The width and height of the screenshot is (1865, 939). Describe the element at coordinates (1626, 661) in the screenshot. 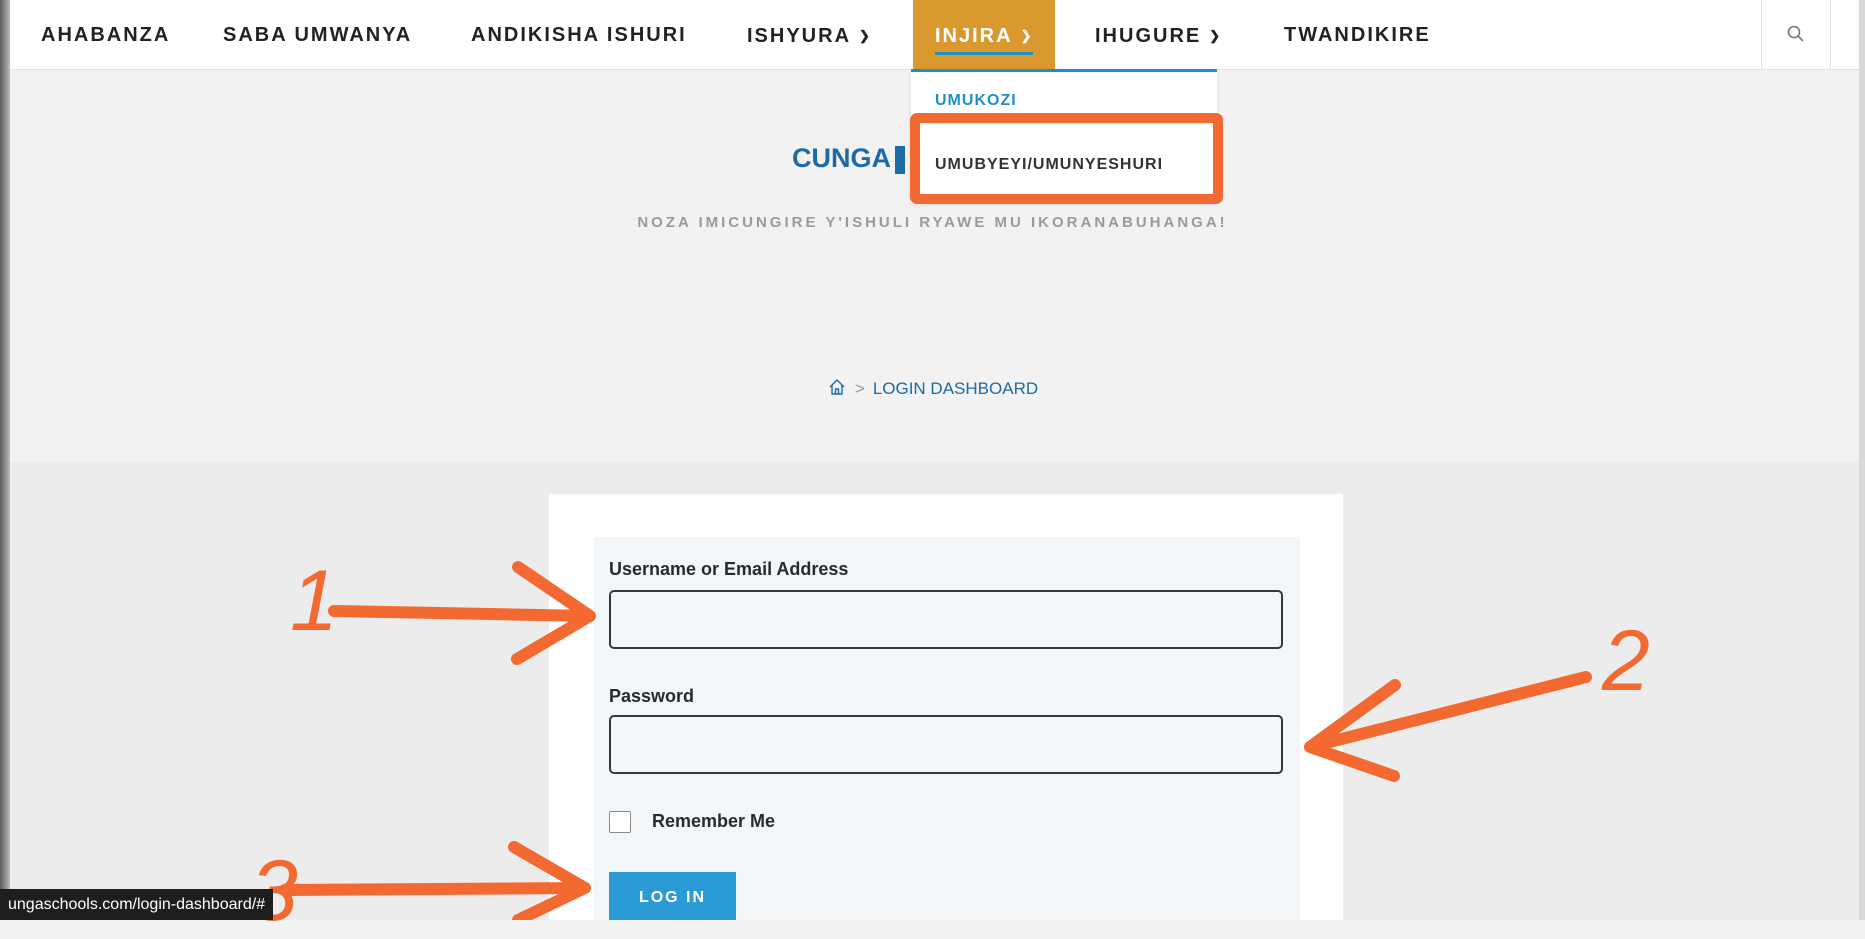

I see `annotation-label-2: 2` at that location.